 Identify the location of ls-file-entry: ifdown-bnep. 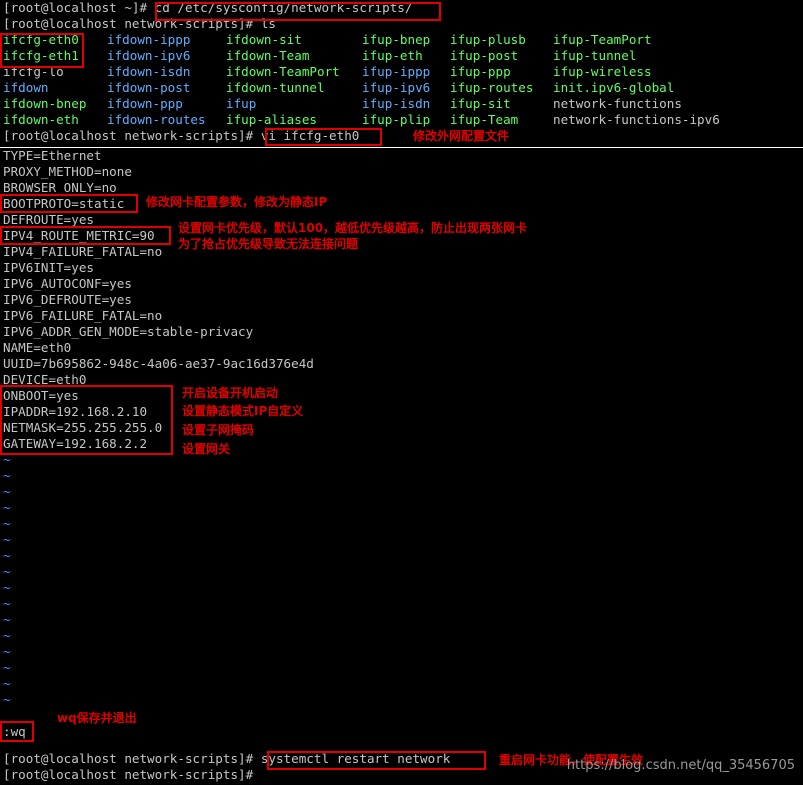
(45, 103).